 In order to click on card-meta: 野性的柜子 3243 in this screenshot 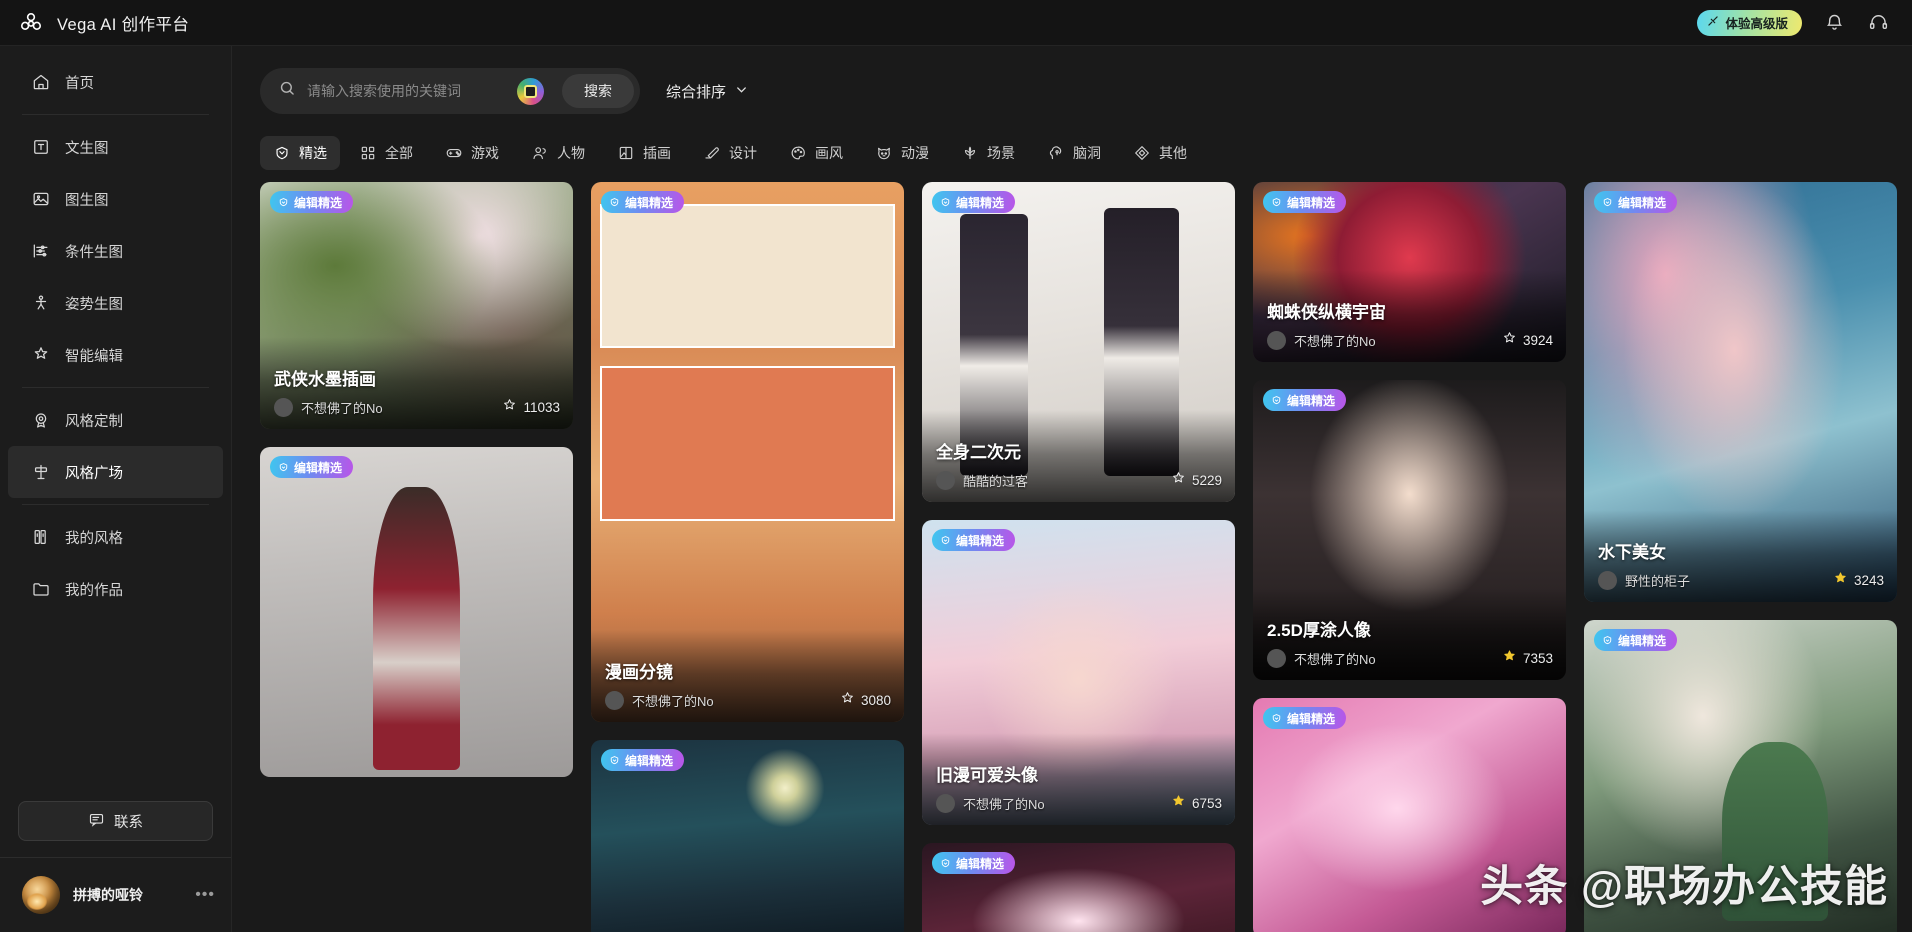, I will do `click(1741, 580)`.